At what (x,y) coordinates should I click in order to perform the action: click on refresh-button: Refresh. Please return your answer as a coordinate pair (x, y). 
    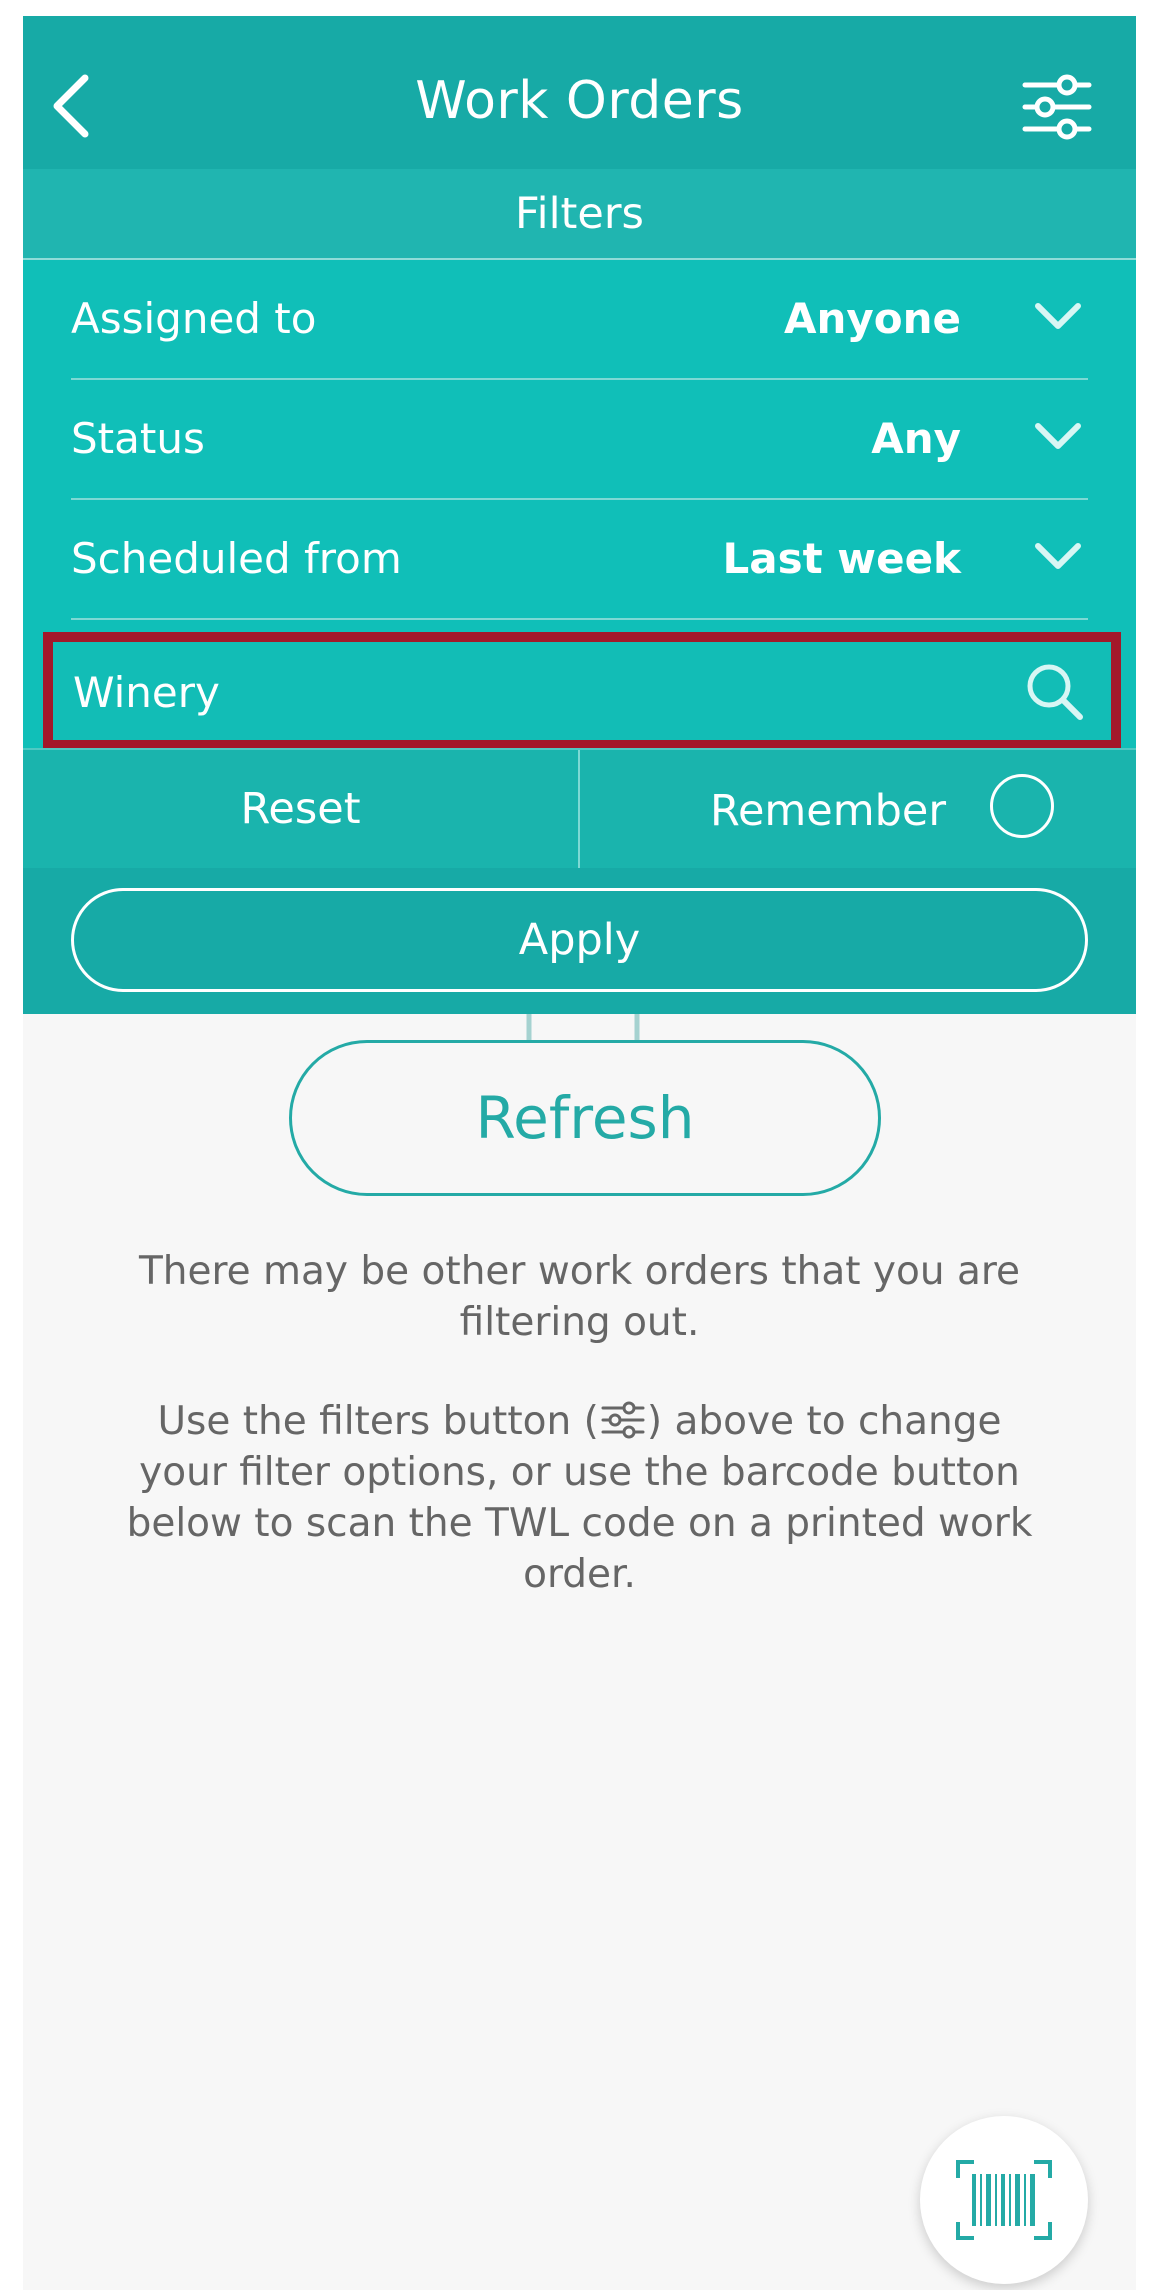
    Looking at the image, I should click on (585, 1118).